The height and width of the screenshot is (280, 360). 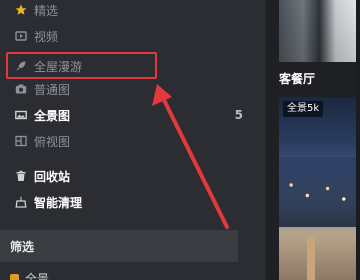 What do you see at coordinates (46, 10) in the screenshot?
I see `sidebar-item-label: 精选` at bounding box center [46, 10].